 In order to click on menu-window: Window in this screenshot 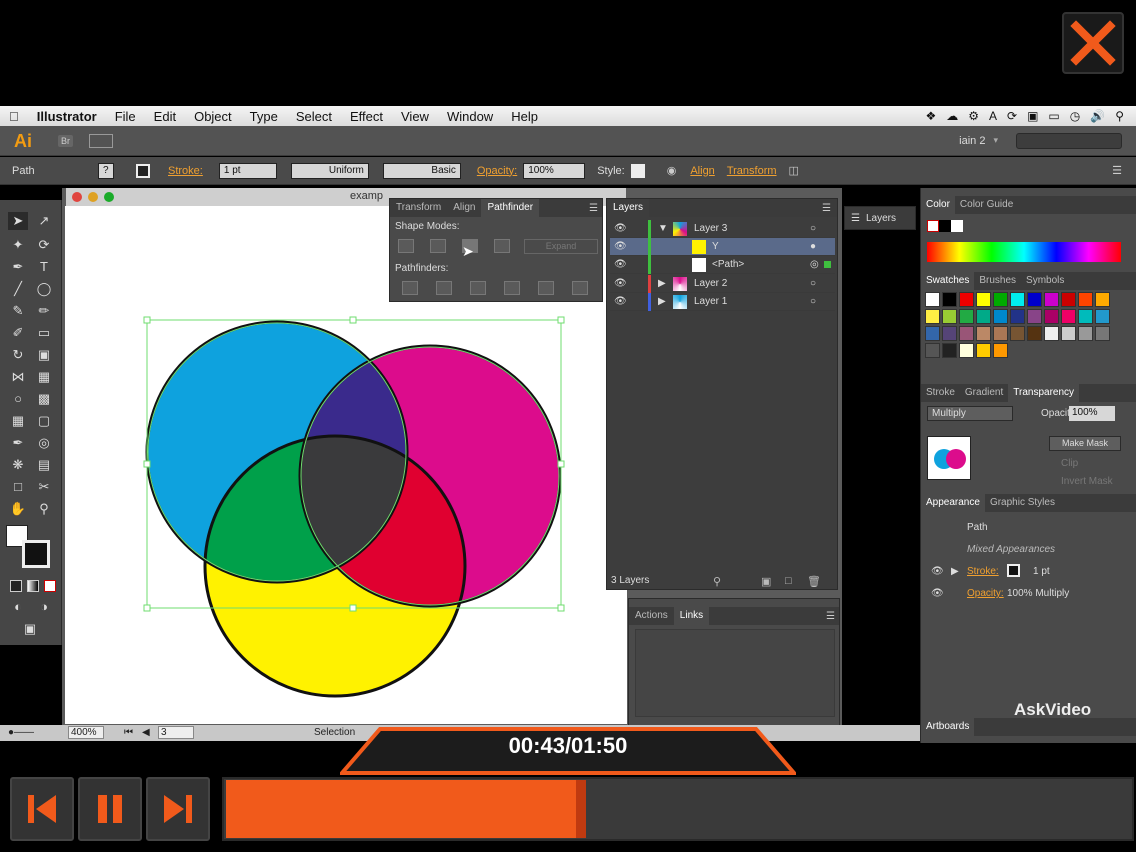, I will do `click(470, 116)`.